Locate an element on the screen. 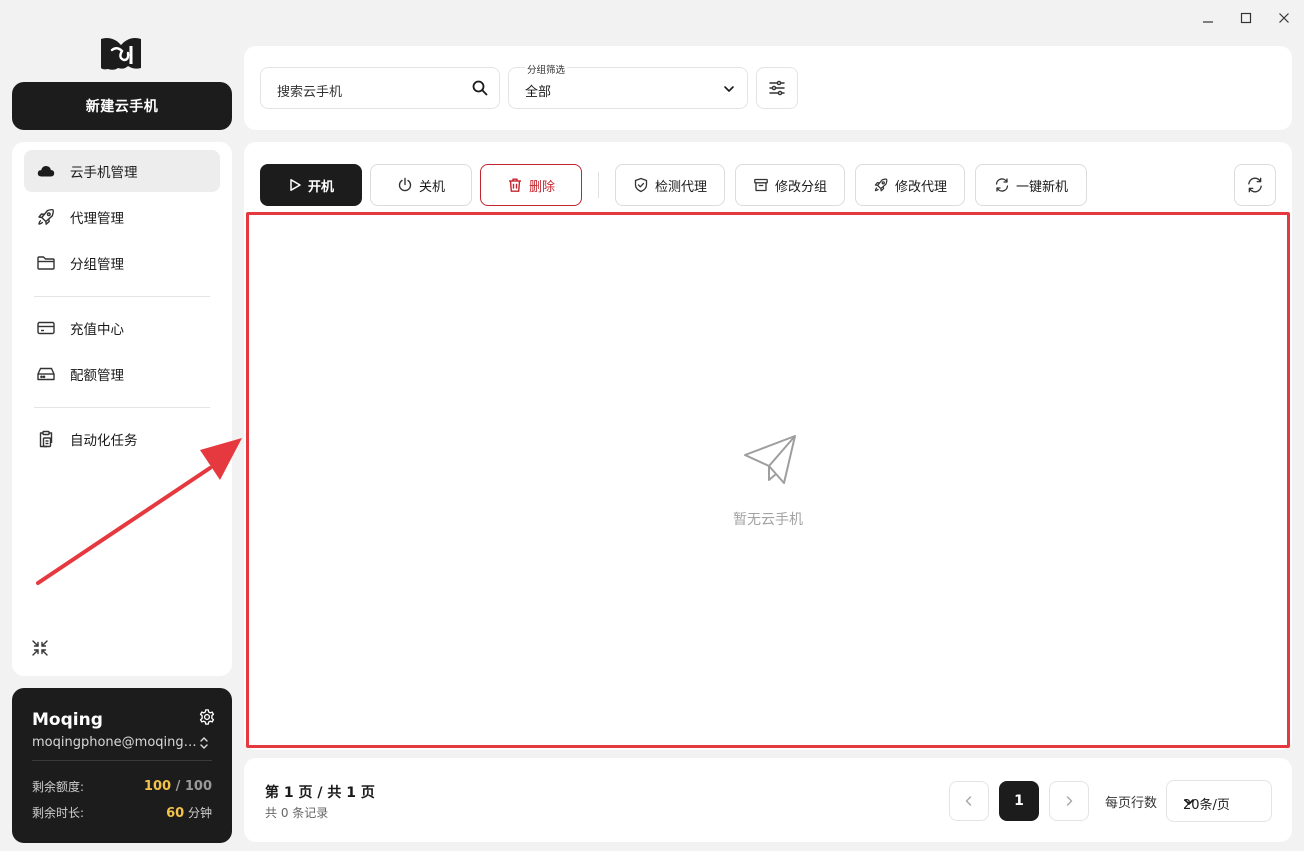  folder-icon is located at coordinates (46, 263).